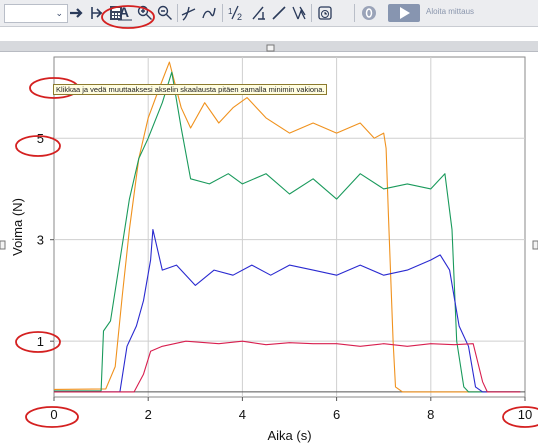  What do you see at coordinates (270, 48) in the screenshot?
I see `resize-handle-top` at bounding box center [270, 48].